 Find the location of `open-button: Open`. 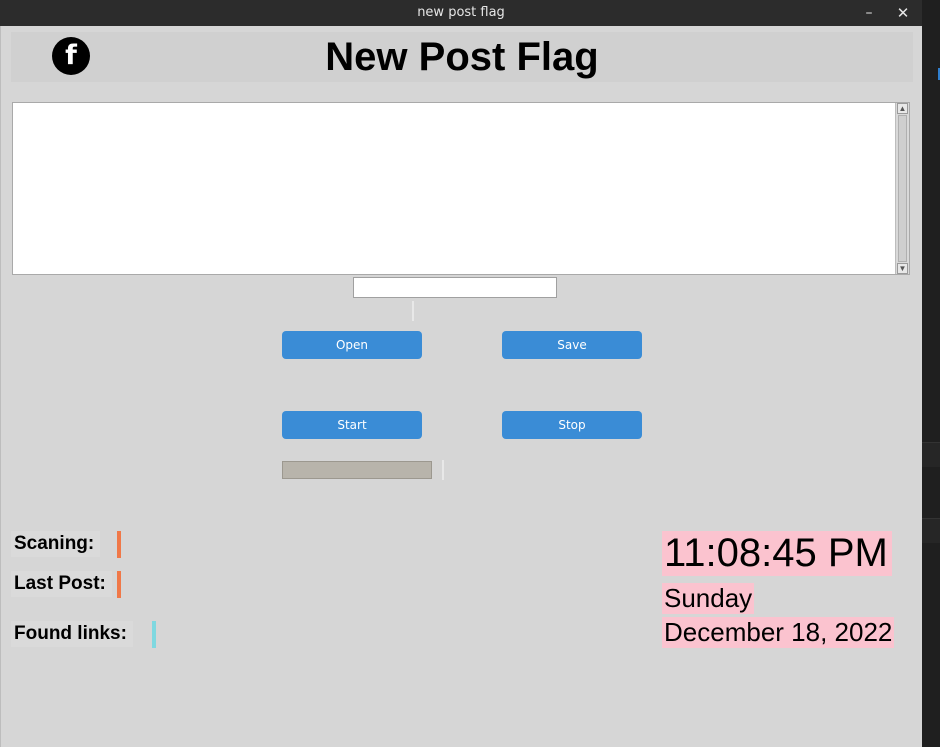

open-button: Open is located at coordinates (352, 345).